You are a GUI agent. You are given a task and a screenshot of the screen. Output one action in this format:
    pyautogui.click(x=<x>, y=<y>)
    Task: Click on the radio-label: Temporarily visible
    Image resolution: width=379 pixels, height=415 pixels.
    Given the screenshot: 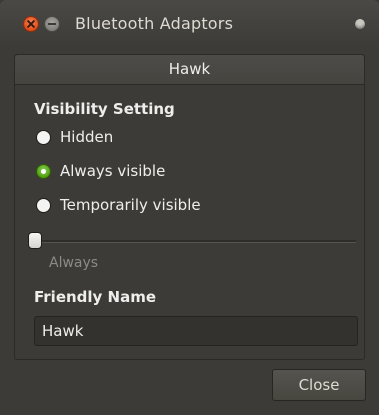 What is the action you would take?
    pyautogui.click(x=130, y=205)
    